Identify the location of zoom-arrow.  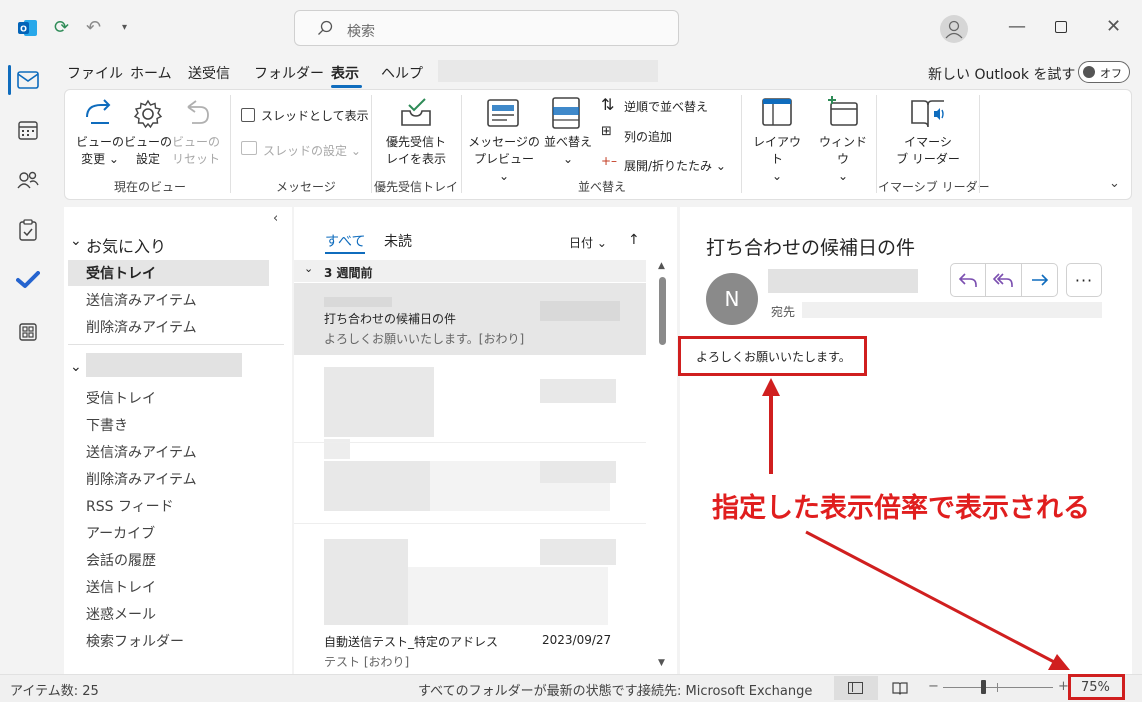
(937, 600).